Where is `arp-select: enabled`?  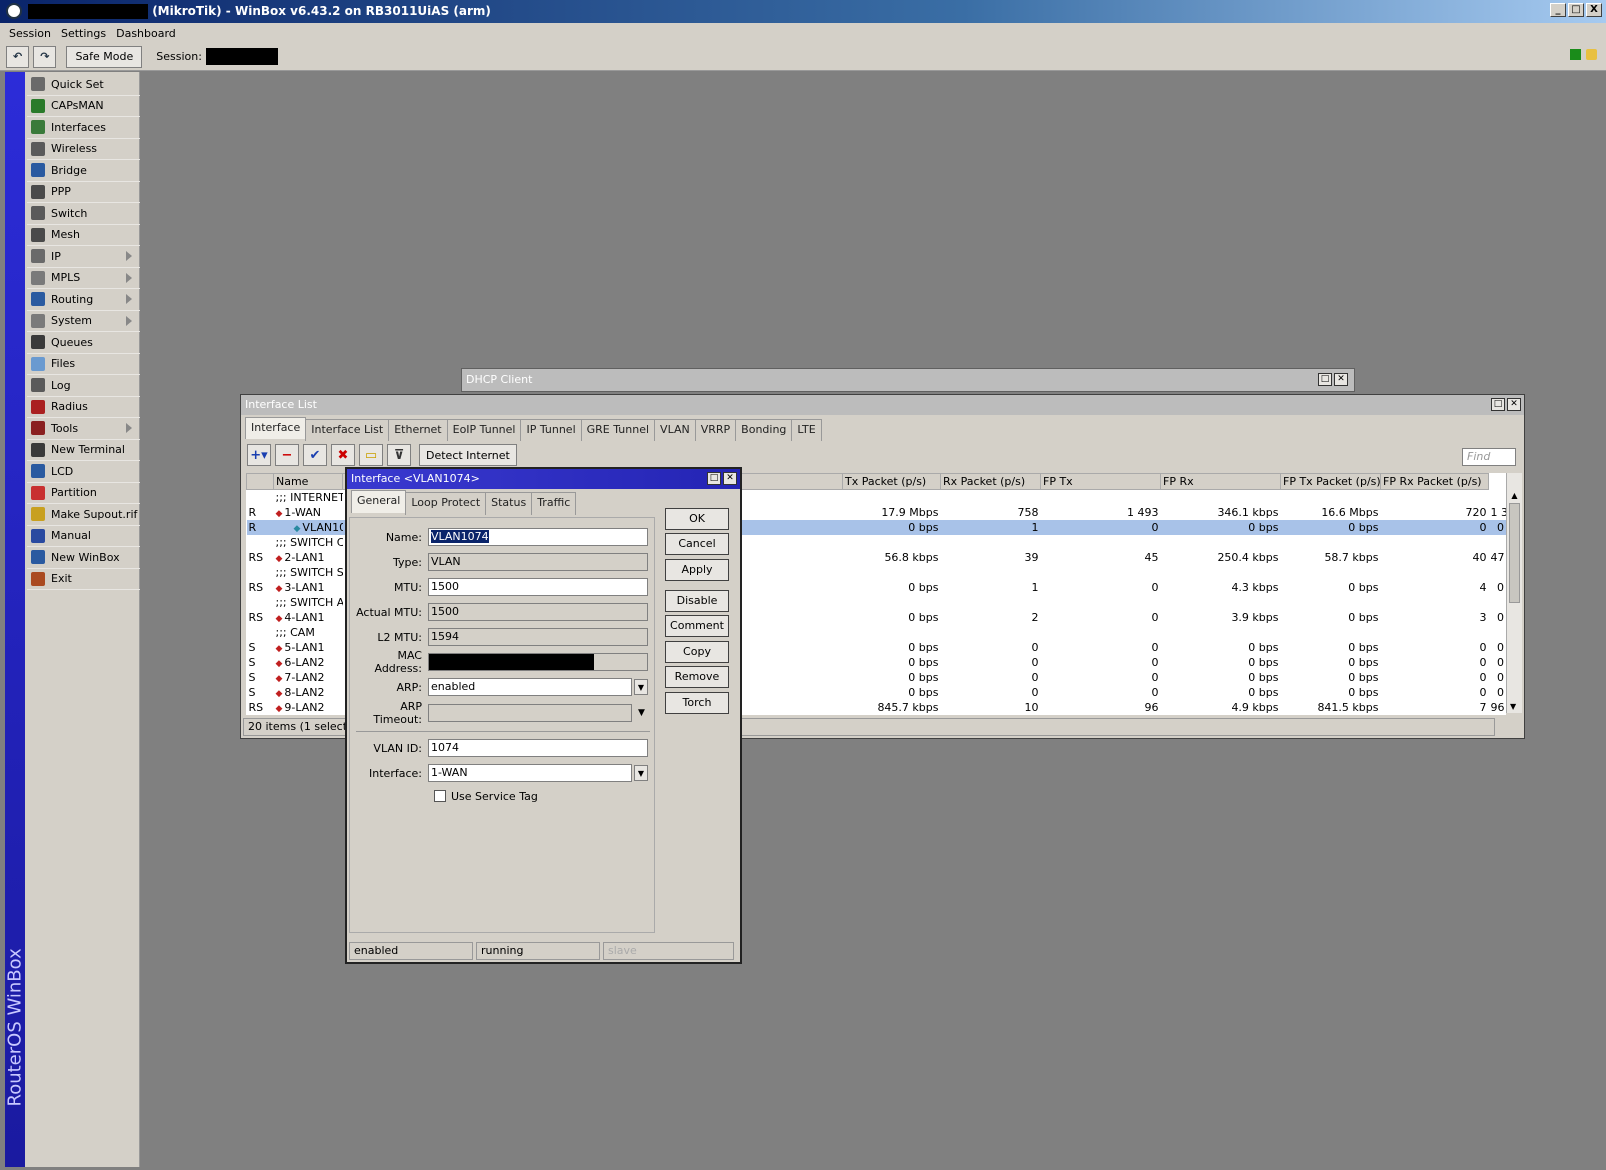
arp-select: enabled is located at coordinates (530, 687).